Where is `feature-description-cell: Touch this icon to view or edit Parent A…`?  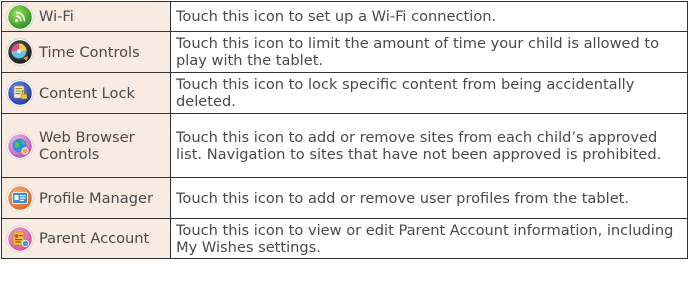
feature-description-cell: Touch this icon to view or edit Parent A… is located at coordinates (429, 238).